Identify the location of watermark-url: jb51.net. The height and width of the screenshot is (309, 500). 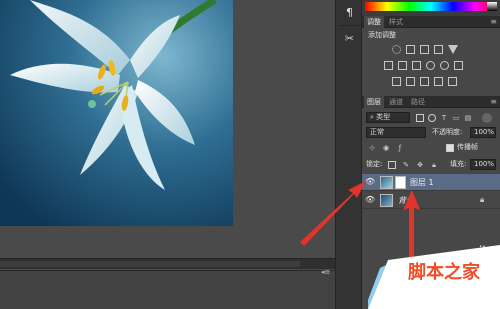
(489, 251).